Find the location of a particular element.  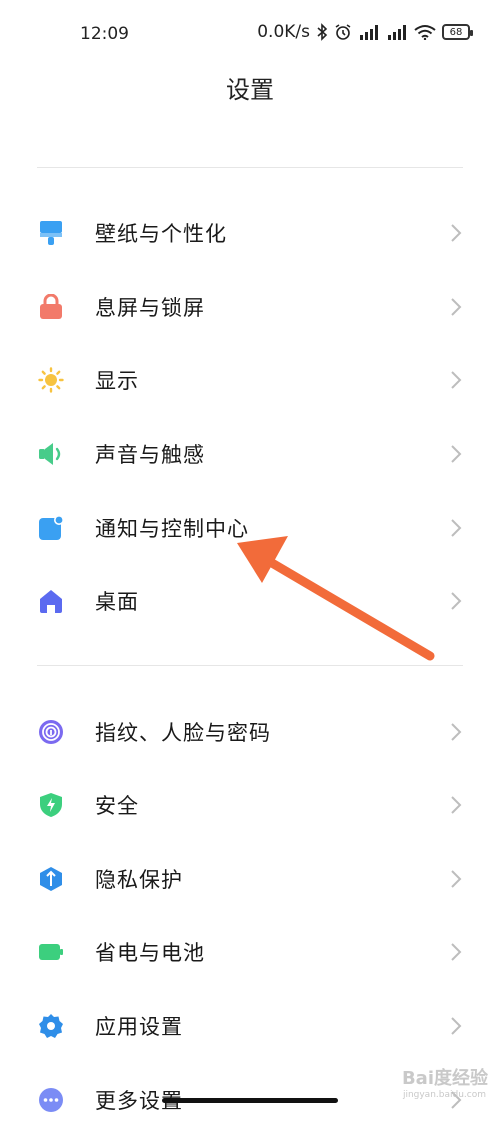

settings-item-fingerprint: 指纹、人脸与密码 is located at coordinates (250, 732).